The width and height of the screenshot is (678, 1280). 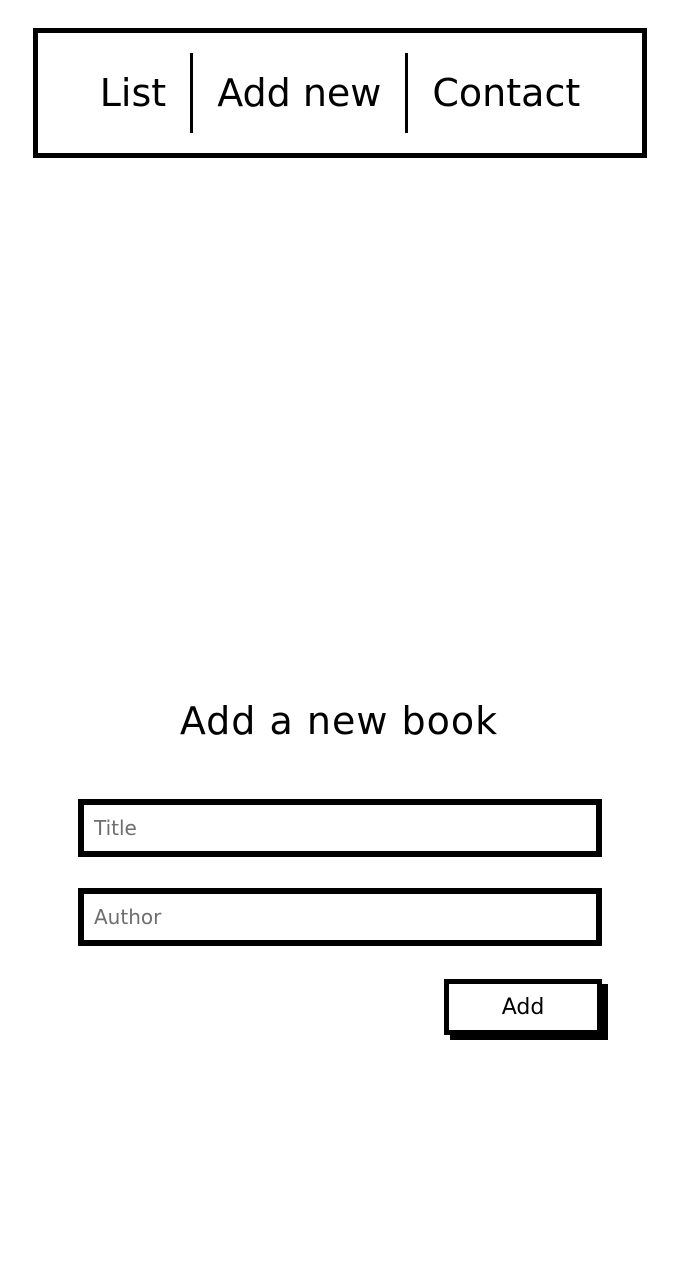 I want to click on nav-link-contact: Contact, so click(x=506, y=93).